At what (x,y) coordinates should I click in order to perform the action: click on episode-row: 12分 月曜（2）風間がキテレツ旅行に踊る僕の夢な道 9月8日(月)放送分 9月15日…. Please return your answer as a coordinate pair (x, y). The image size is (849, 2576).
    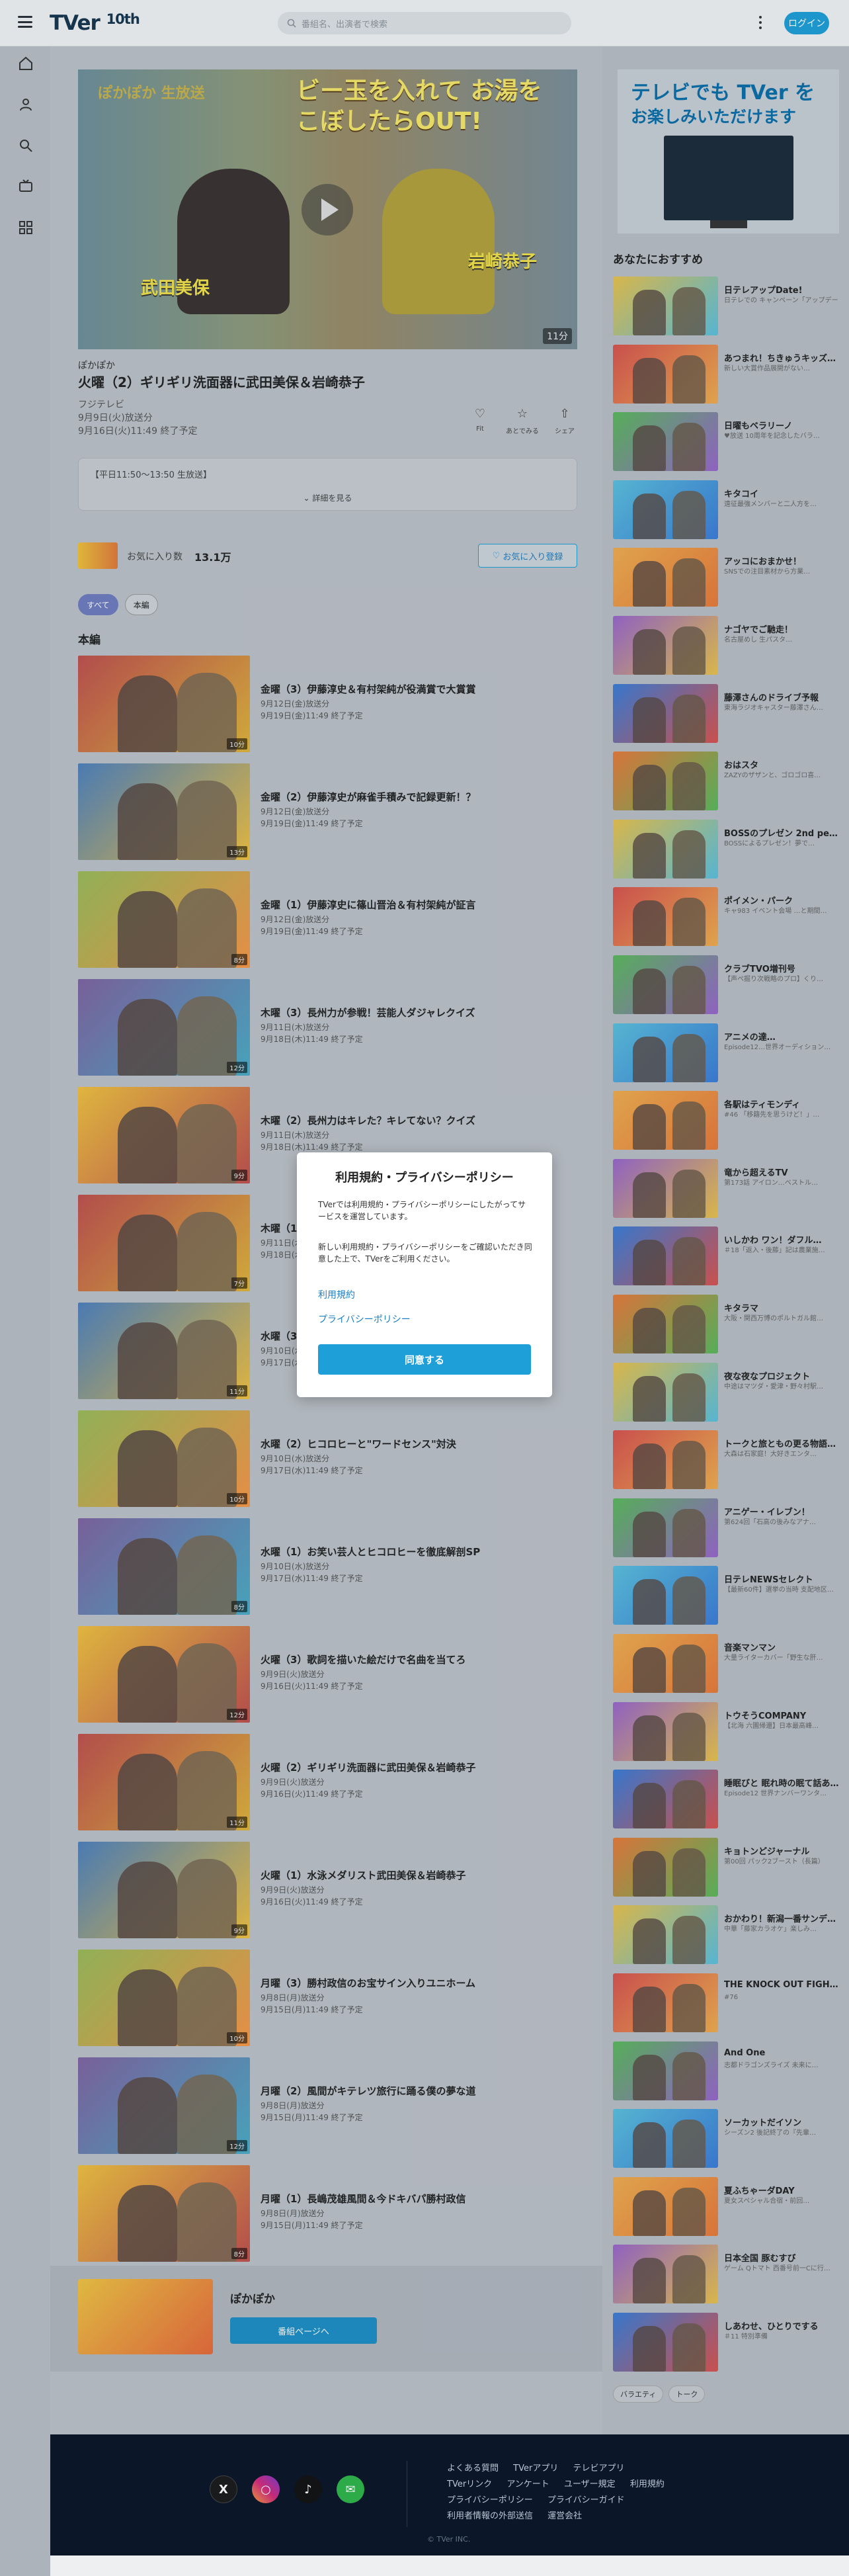
    Looking at the image, I should click on (328, 2107).